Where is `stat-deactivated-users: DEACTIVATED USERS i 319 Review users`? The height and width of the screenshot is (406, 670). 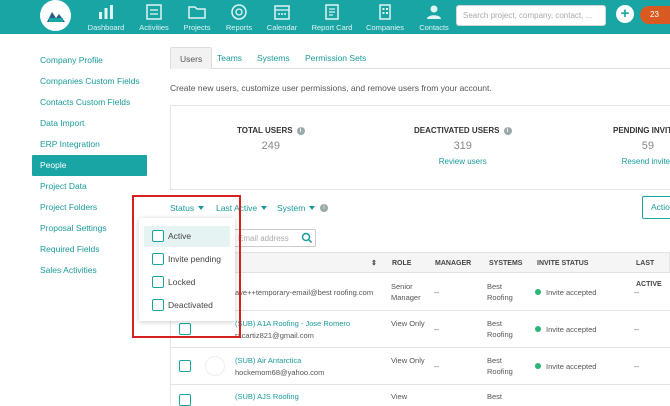
stat-deactivated-users: DEACTIVATED USERS i 319 Review users is located at coordinates (463, 146).